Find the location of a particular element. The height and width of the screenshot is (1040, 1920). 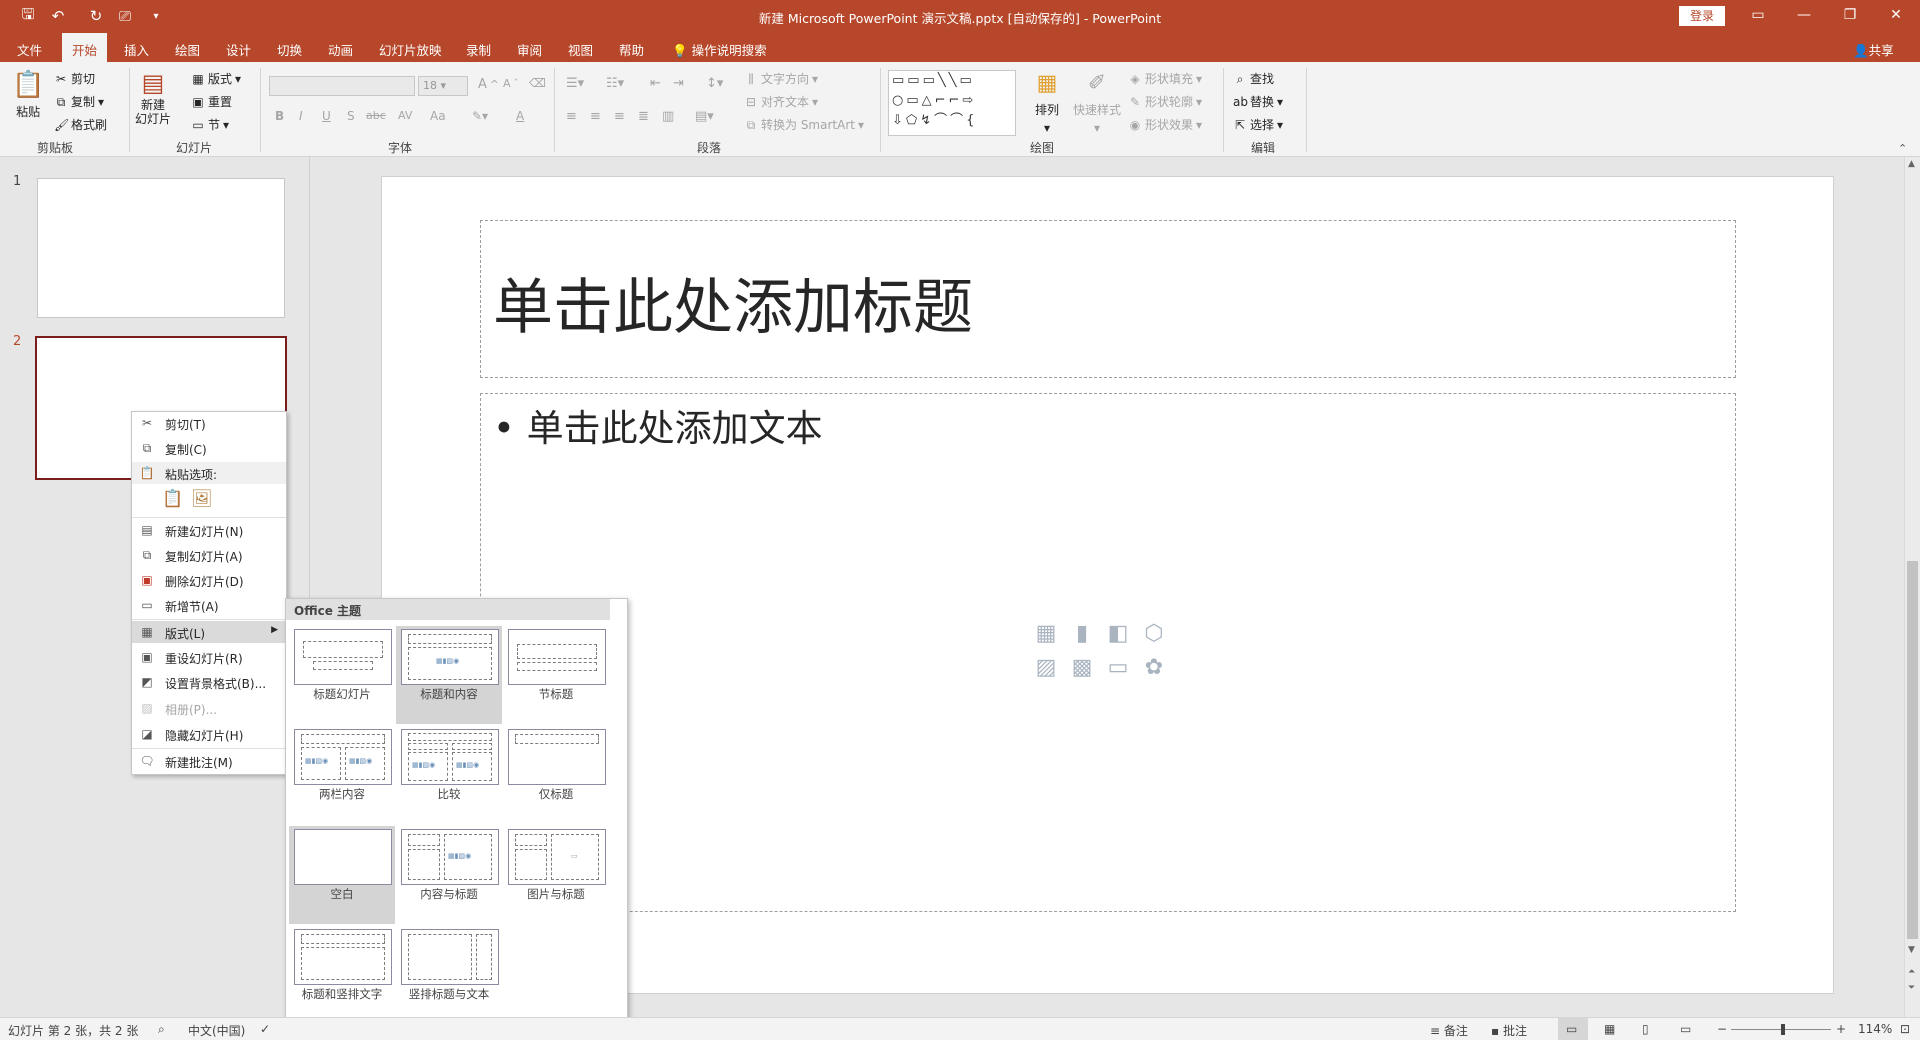

tab-transitions: 切换 is located at coordinates (289, 49).